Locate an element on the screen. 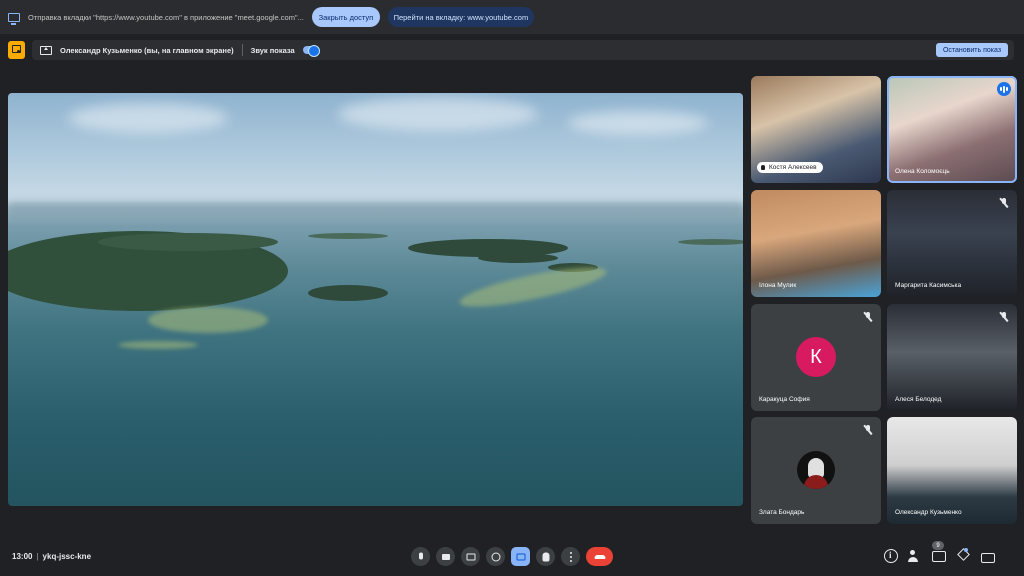  avatar is located at coordinates (816, 470).